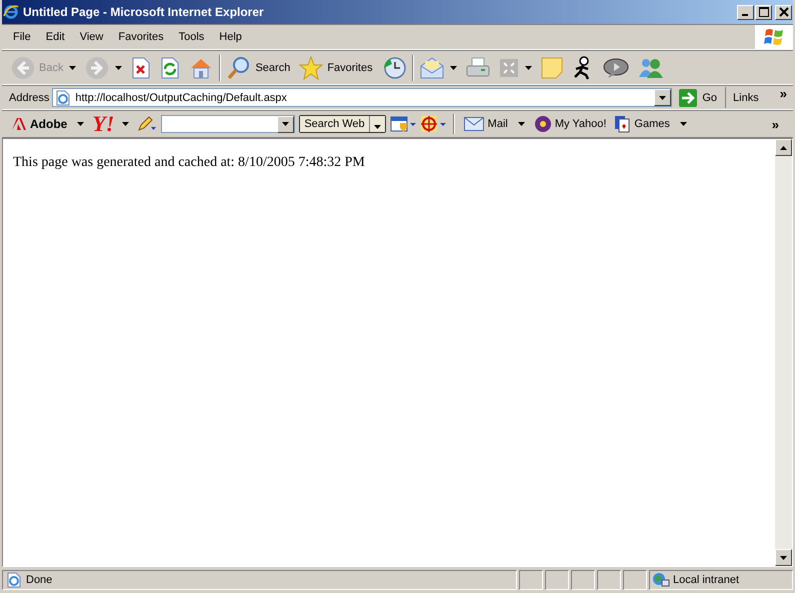 Image resolution: width=795 pixels, height=593 pixels. I want to click on favorites-button: Favorites, so click(336, 68).